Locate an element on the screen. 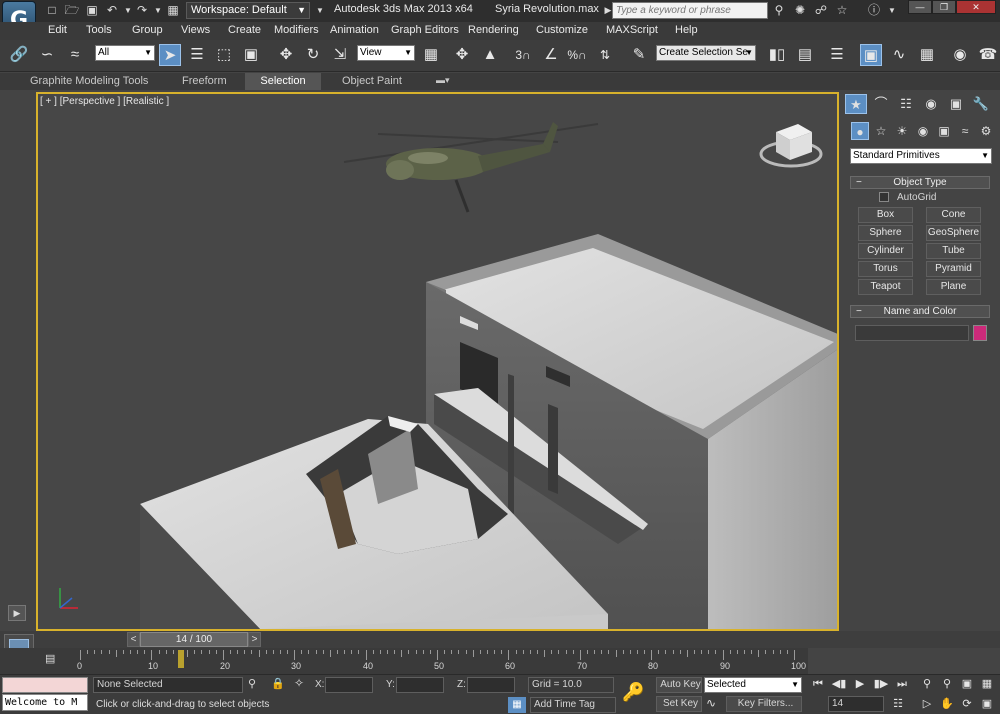 Image resolution: width=1000 pixels, height=714 pixels. render-setup-icon: ☎ is located at coordinates (988, 55).